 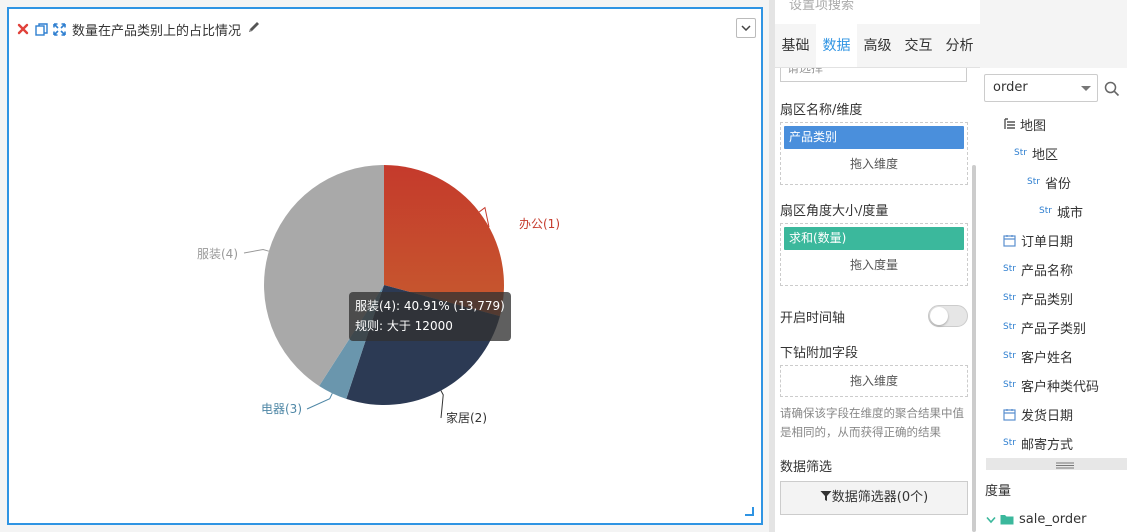 What do you see at coordinates (1057, 184) in the screenshot?
I see `field-label: 省份` at bounding box center [1057, 184].